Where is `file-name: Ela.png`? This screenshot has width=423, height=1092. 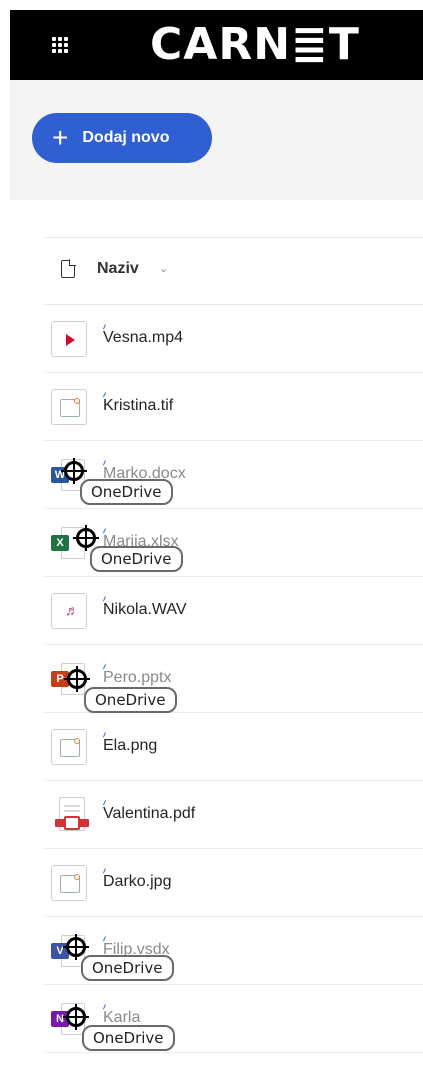 file-name: Ela.png is located at coordinates (130, 746).